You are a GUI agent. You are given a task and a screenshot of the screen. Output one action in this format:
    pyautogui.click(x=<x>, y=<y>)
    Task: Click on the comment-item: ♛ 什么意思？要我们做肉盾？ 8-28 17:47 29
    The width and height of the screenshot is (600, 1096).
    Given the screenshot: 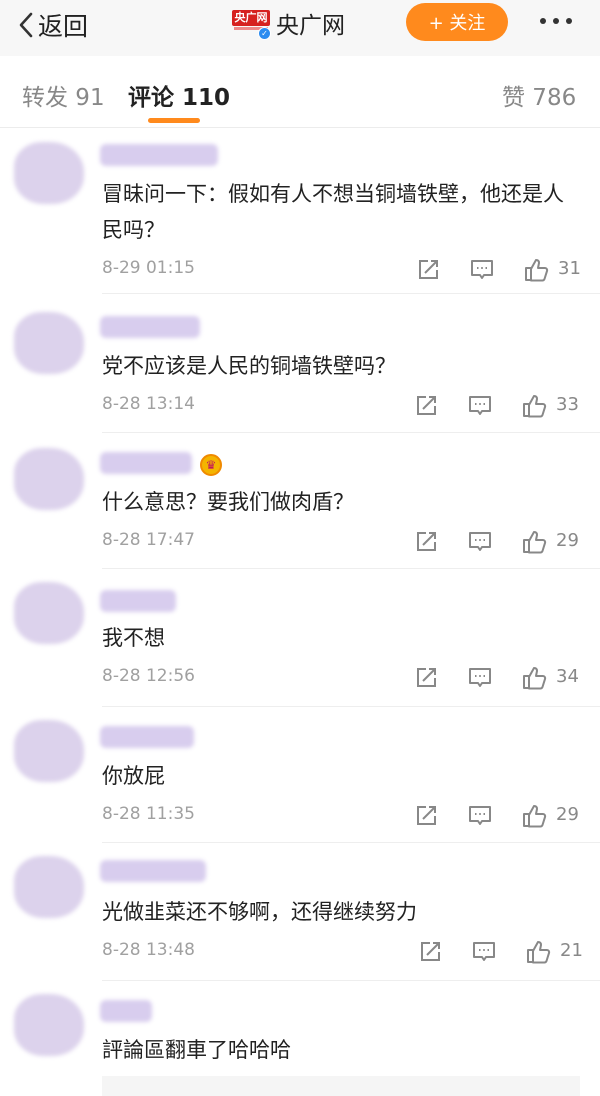 What is the action you would take?
    pyautogui.click(x=300, y=500)
    